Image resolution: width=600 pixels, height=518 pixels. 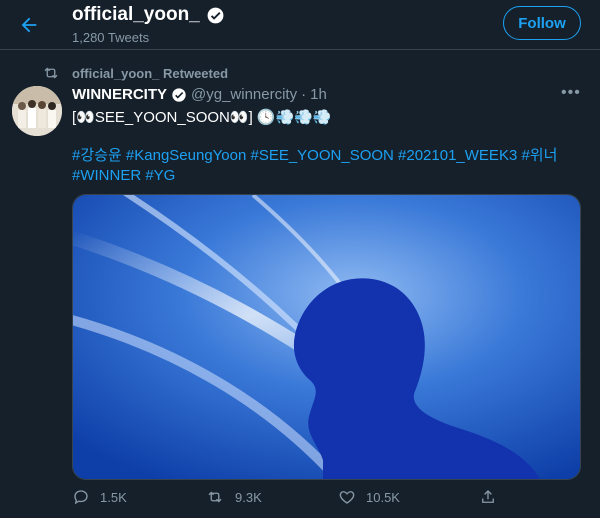 I want to click on hashtags-line-2: #WINNER #YG, so click(x=322, y=176).